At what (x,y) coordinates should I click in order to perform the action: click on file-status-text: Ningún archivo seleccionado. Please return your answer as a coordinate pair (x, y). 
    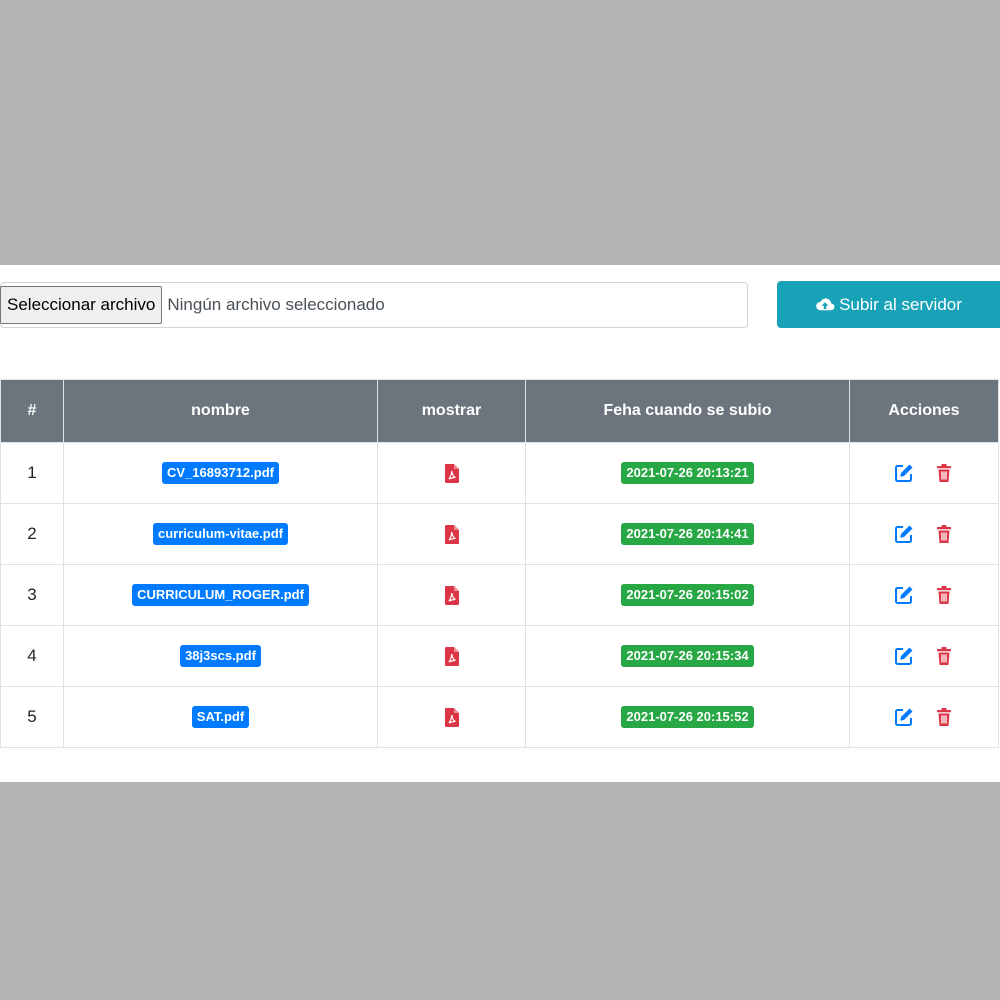
    Looking at the image, I should click on (276, 304).